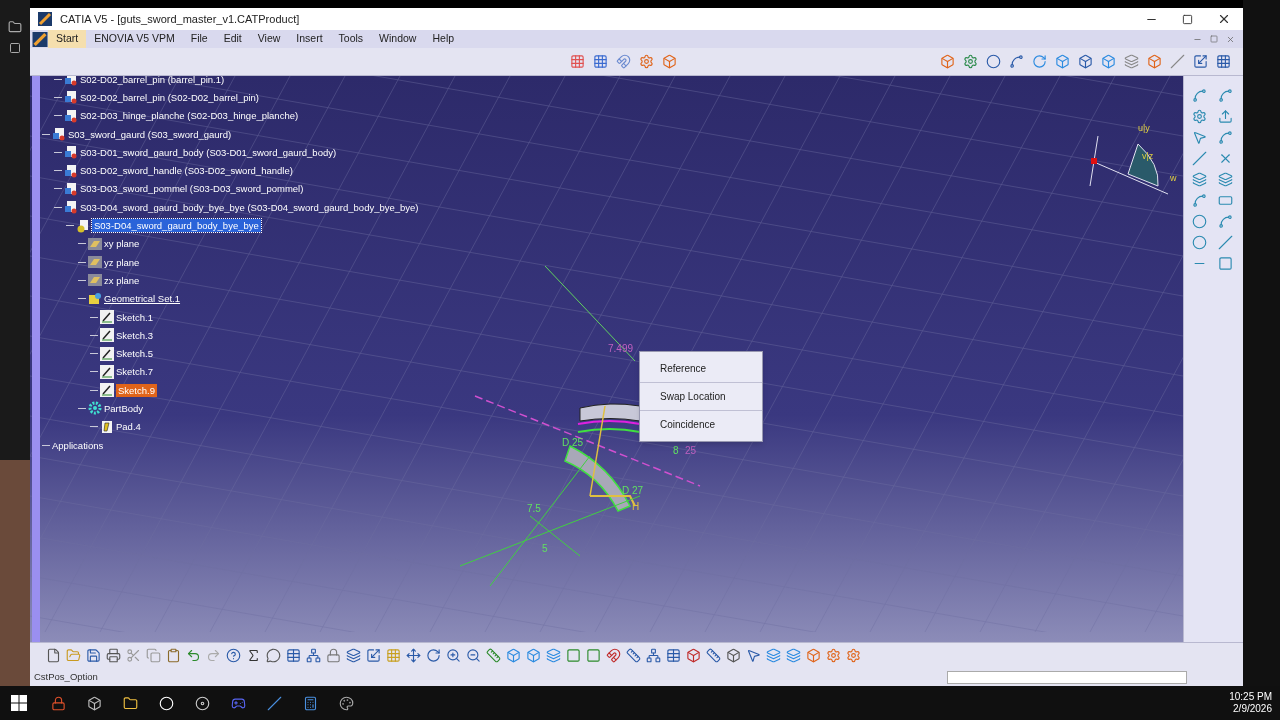  I want to click on scissors-icon, so click(133, 655).